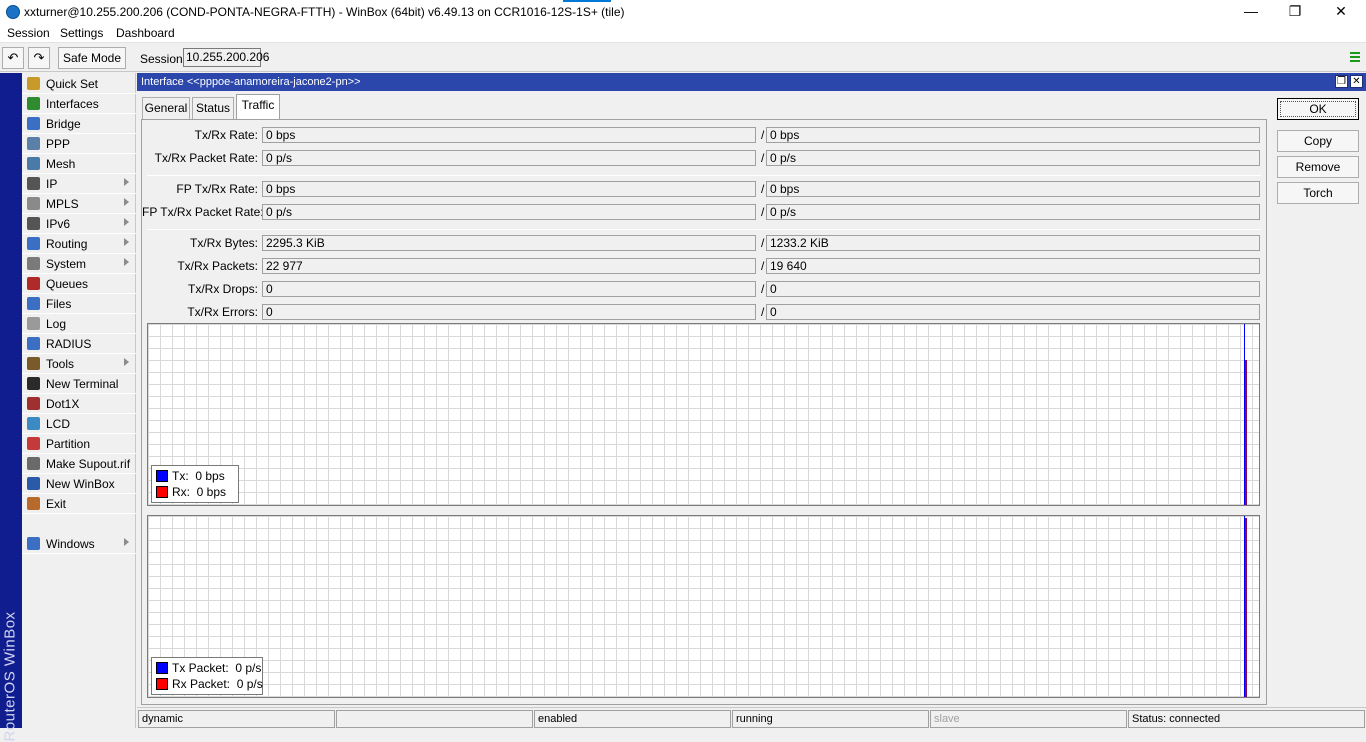 This screenshot has height=742, width=1366. What do you see at coordinates (33, 303) in the screenshot?
I see `files-icon` at bounding box center [33, 303].